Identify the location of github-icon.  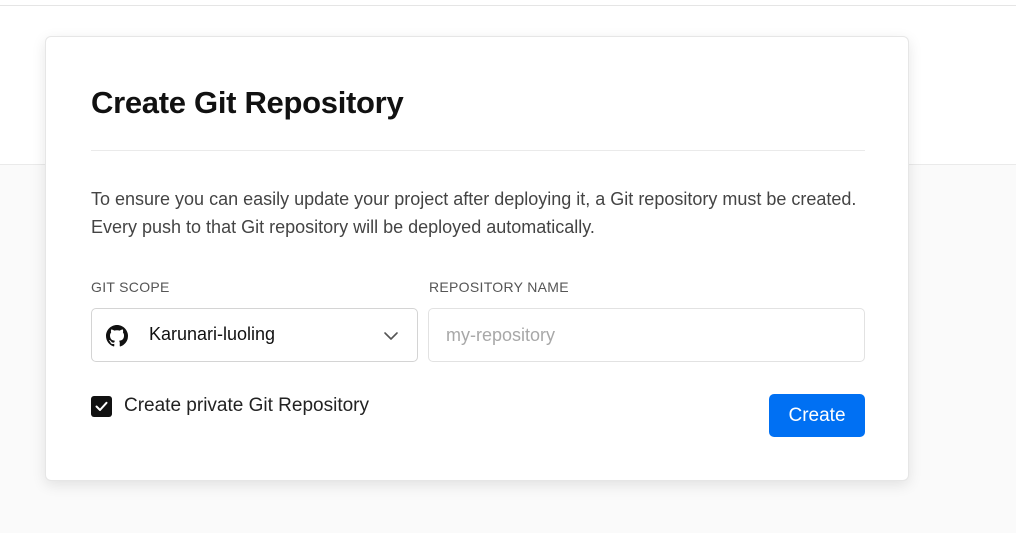
(117, 336).